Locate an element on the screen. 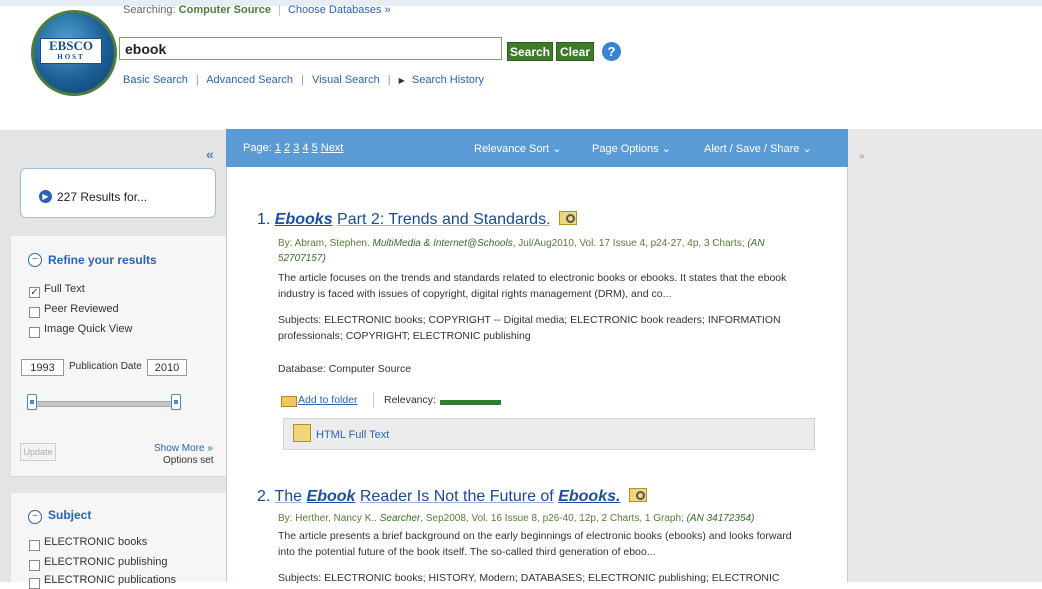  page-link-2: 2 is located at coordinates (287, 148).